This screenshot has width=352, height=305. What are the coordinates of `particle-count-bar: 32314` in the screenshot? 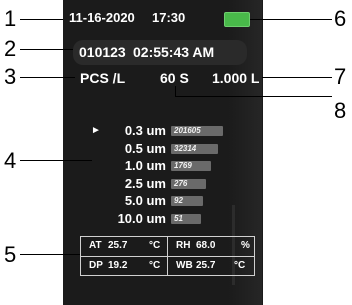 It's located at (194, 148).